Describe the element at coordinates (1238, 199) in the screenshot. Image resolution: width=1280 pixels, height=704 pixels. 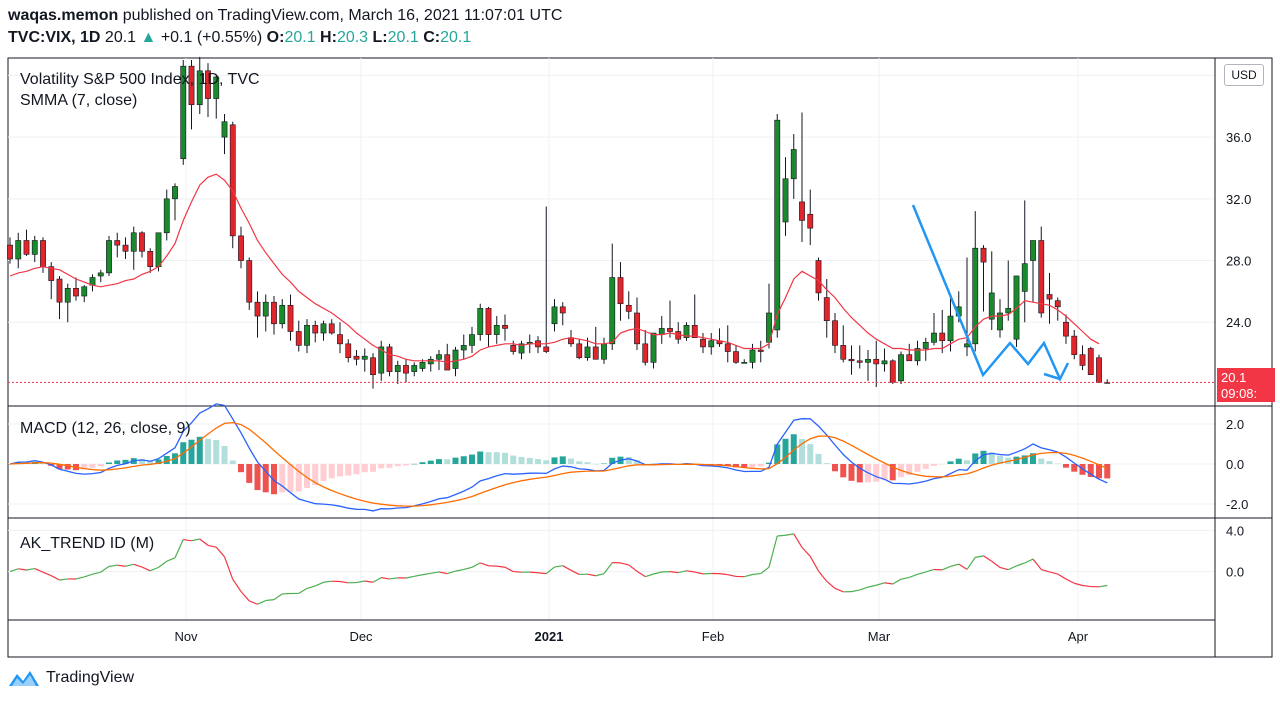
I see `price-tick-label: 32.0` at that location.